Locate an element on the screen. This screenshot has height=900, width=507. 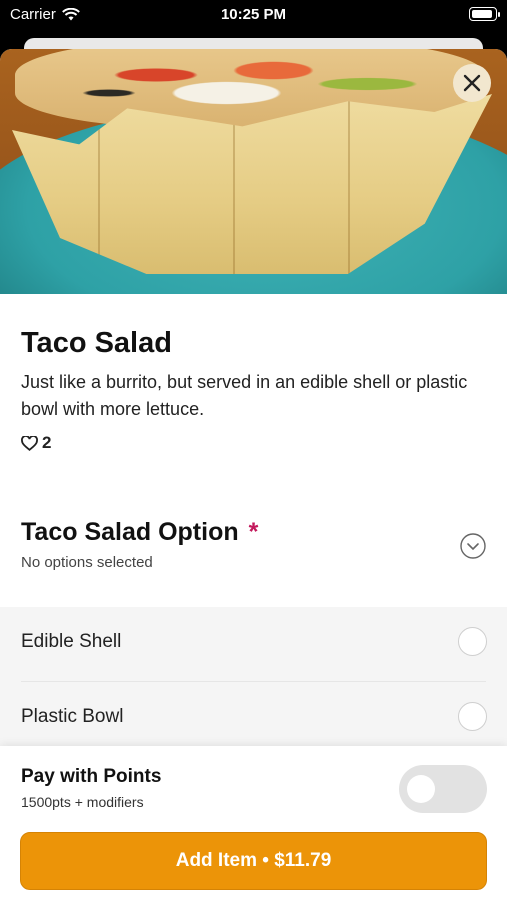
like-button: 2 is located at coordinates (36, 443).